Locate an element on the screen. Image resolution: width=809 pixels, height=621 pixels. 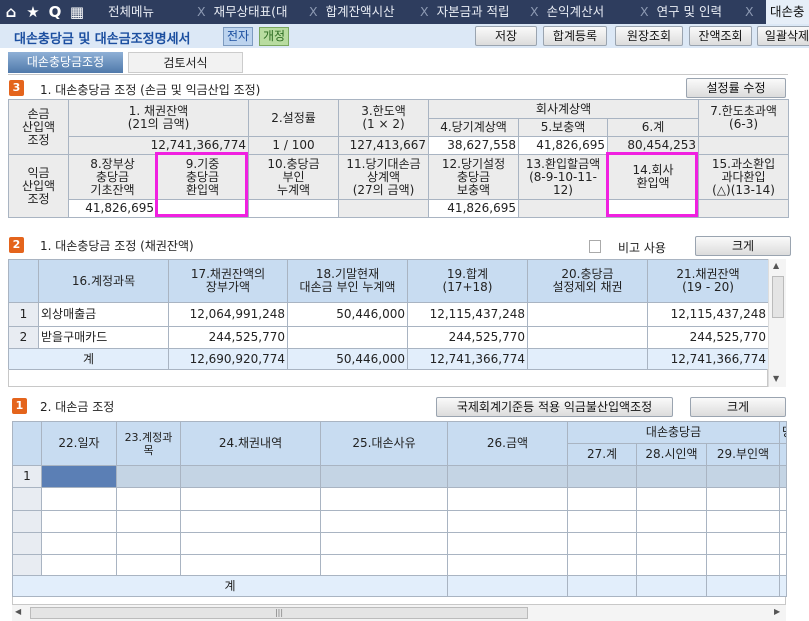
vertical-scrollbar: ▲ ▼ is located at coordinates (777, 323).